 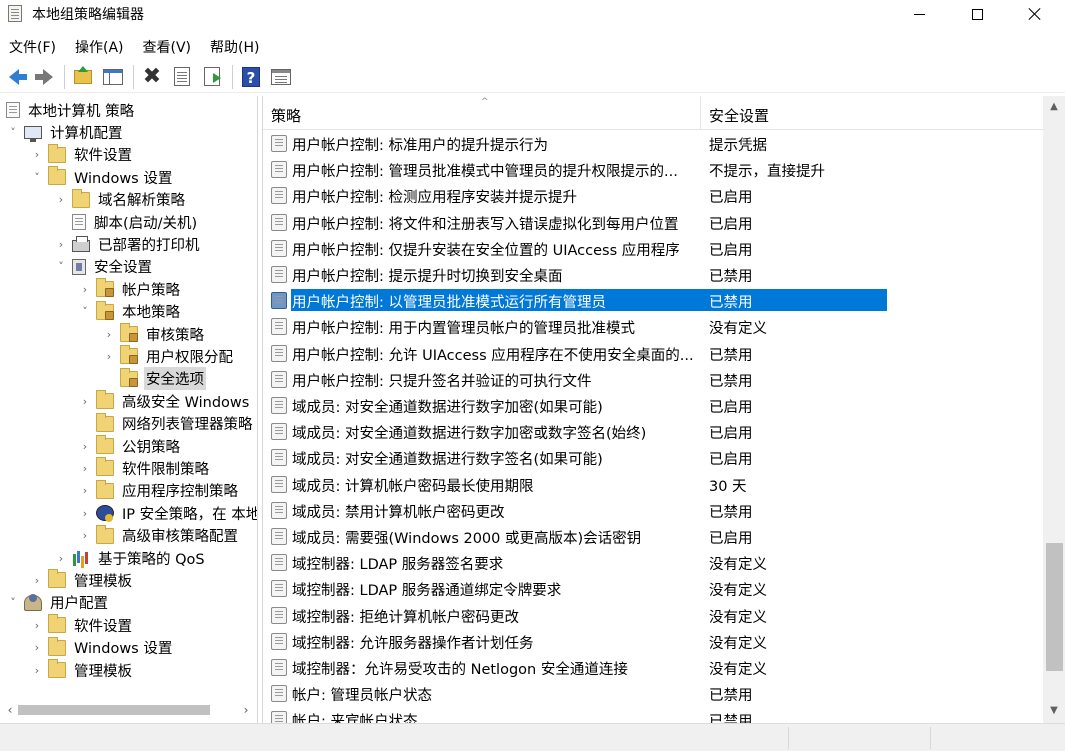 What do you see at coordinates (653, 169) in the screenshot?
I see `policy-row: 用户帐户控制: 管理员批准模式中管理员的提升权限提示的... 不提示，直接提升` at bounding box center [653, 169].